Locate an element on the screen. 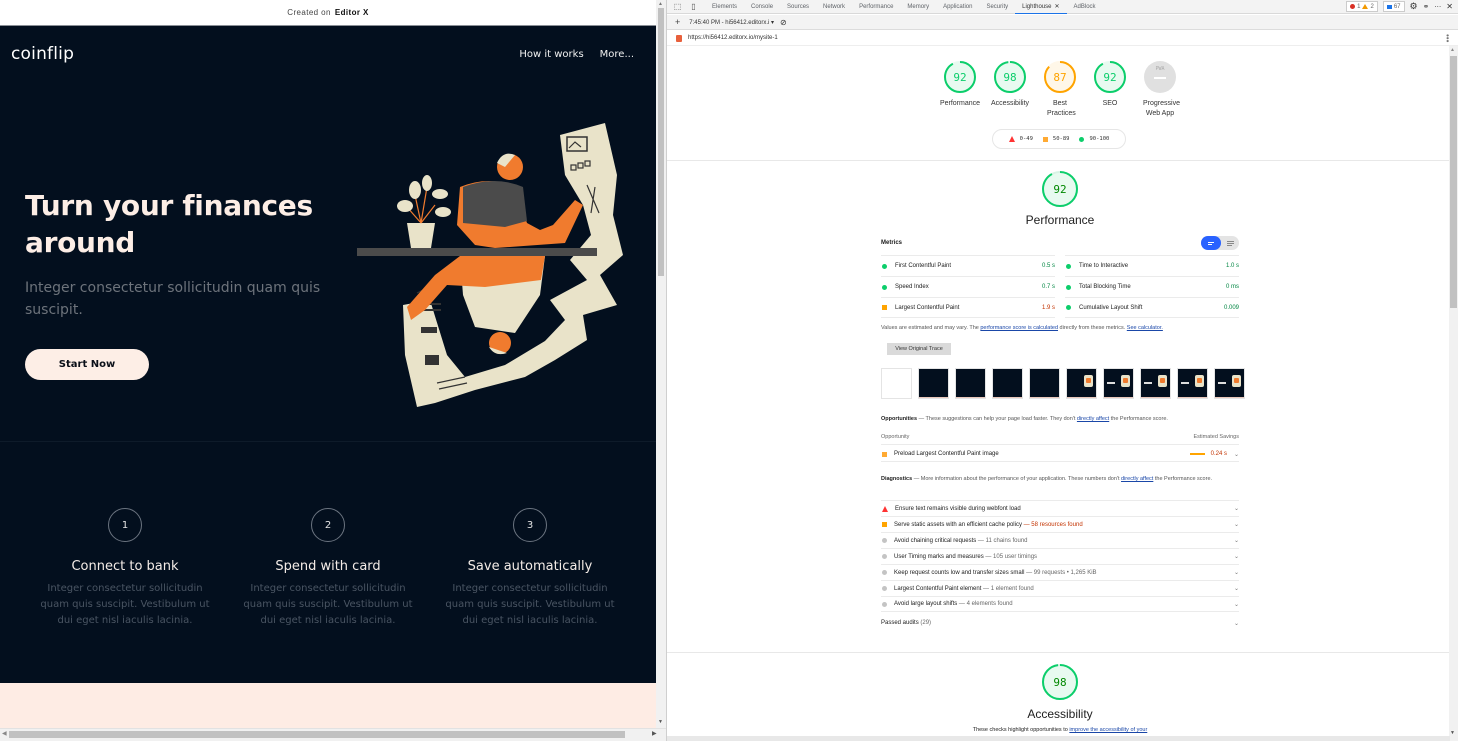 The height and width of the screenshot is (741, 1458). report-selector: 7:45:40 PM - hi56412.editorx.i ▾ is located at coordinates (731, 22).